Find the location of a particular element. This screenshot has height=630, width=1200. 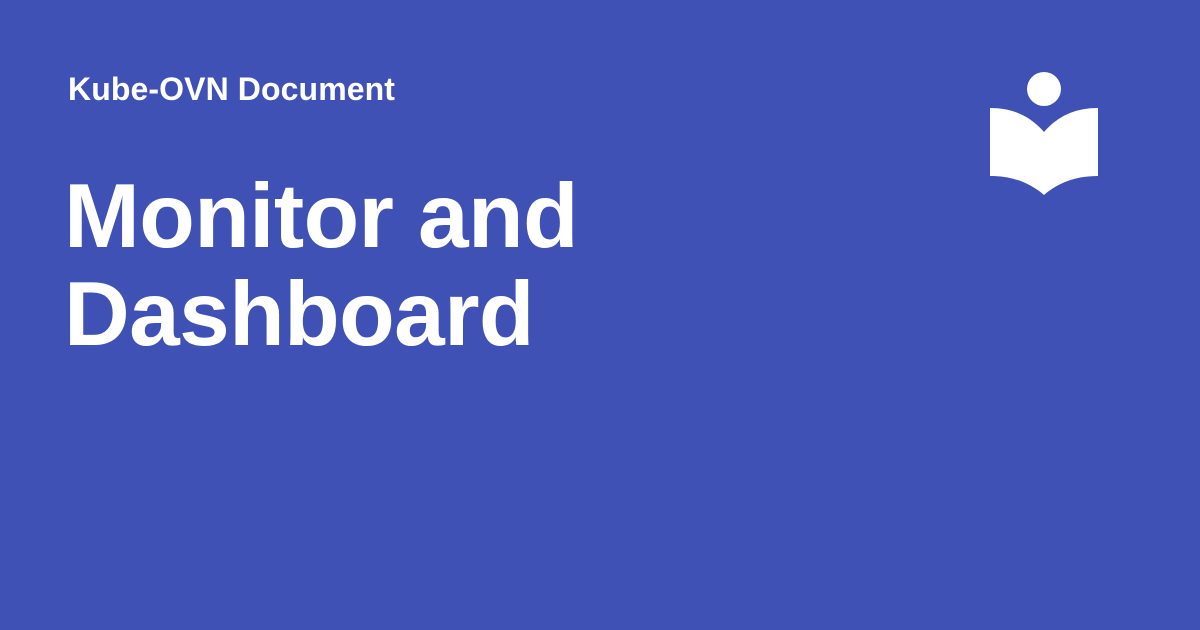

book-reader-icon is located at coordinates (1044, 134).